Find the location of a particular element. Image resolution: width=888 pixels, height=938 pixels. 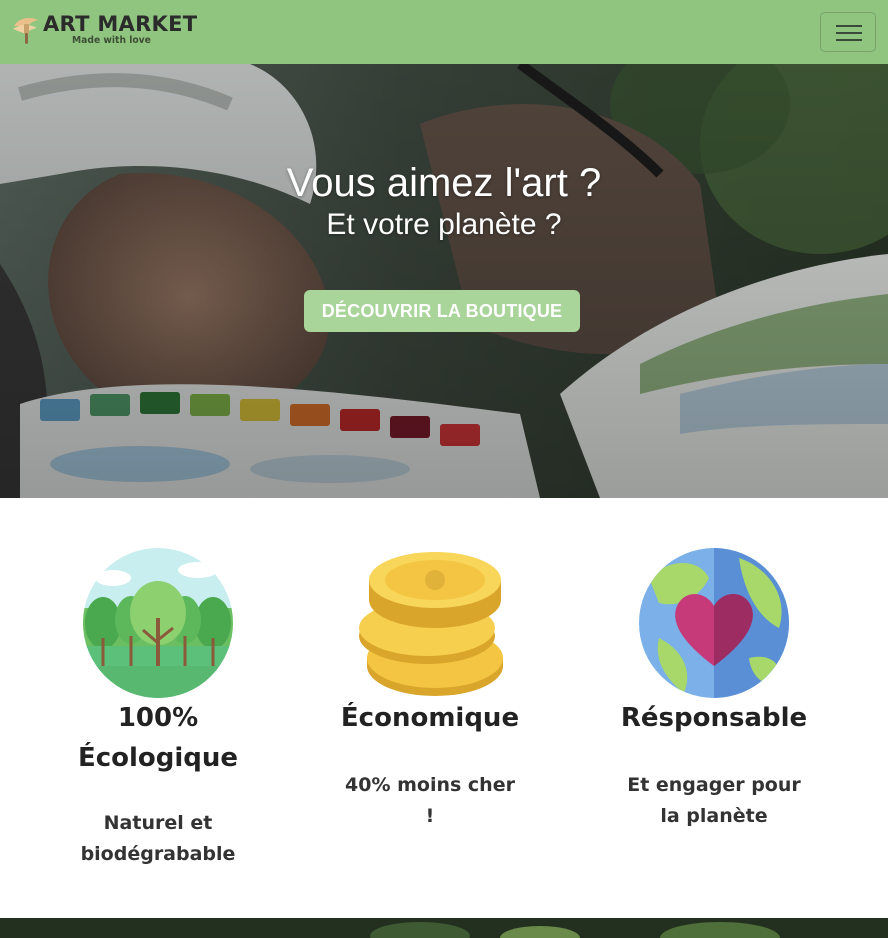

navbar: ART MARKET Made with love is located at coordinates (444, 32).